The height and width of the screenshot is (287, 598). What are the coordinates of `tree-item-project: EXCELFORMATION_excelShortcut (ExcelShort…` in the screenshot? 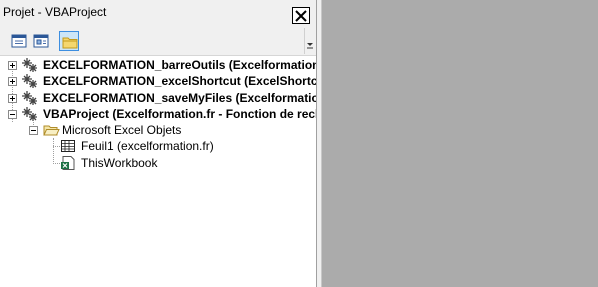 It's located at (158, 81).